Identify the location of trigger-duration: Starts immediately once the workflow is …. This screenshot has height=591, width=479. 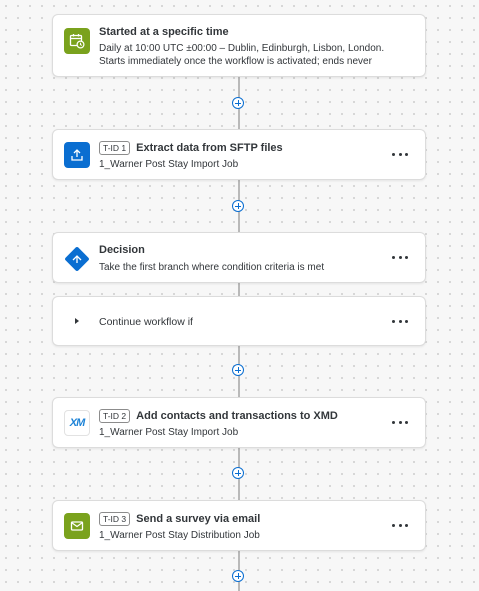
(235, 61).